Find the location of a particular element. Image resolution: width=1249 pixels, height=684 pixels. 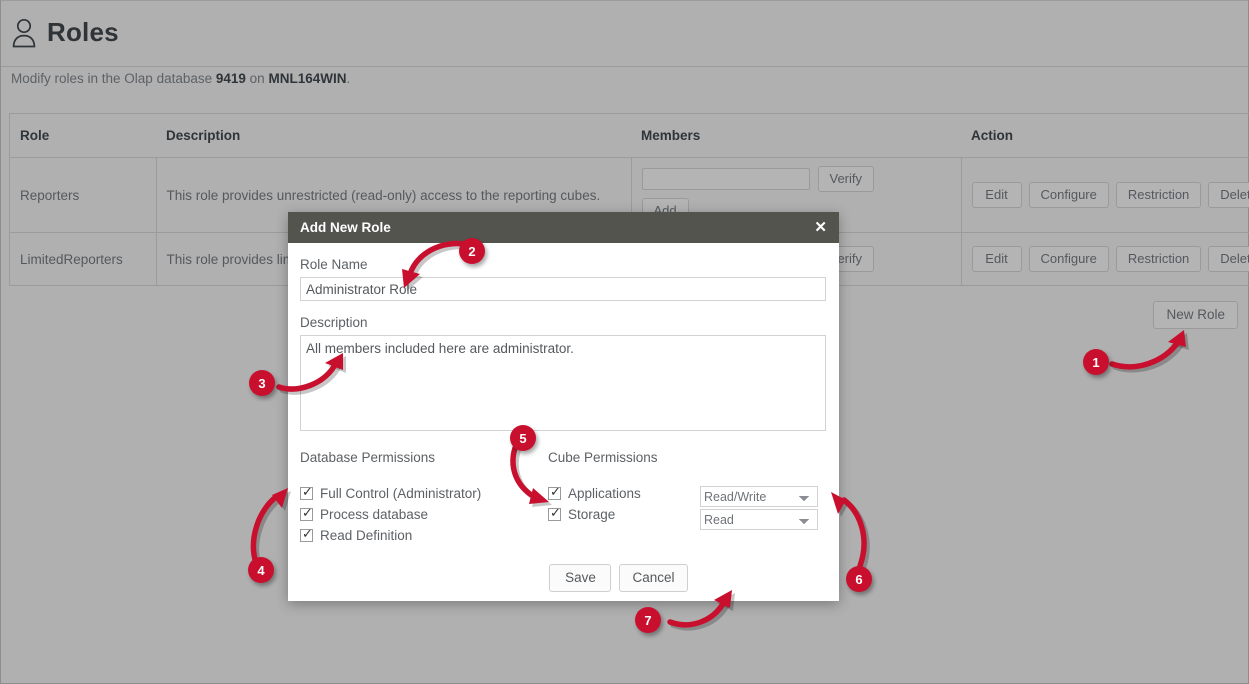

database-permissions-heading: Database Permissions is located at coordinates (368, 457).